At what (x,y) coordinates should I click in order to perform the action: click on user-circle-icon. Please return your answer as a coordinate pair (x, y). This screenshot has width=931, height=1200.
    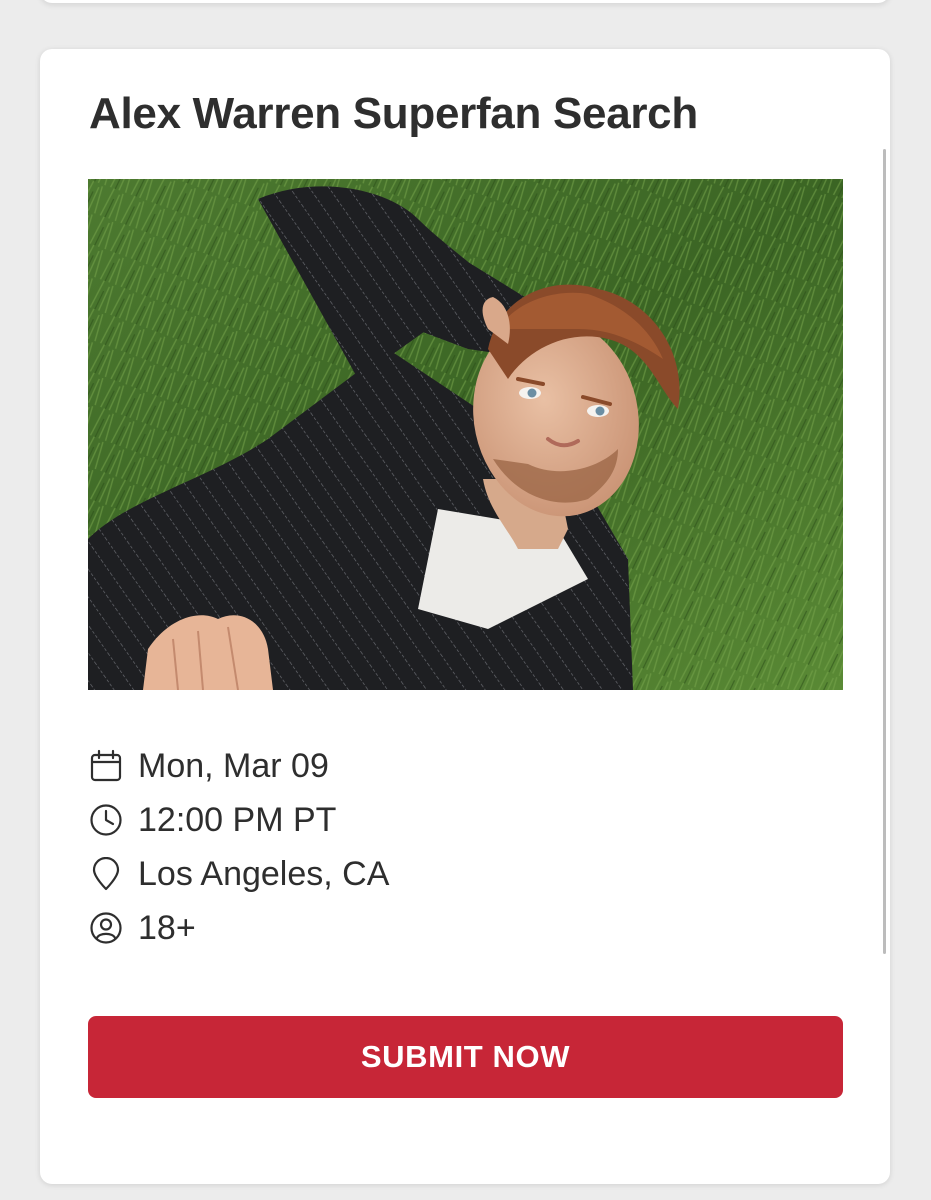
    Looking at the image, I should click on (106, 928).